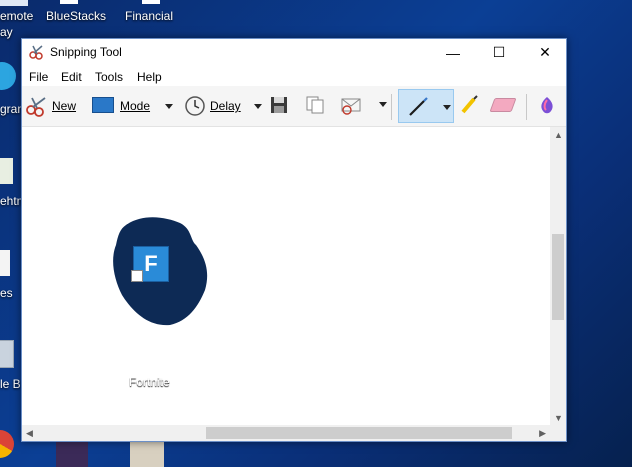  What do you see at coordinates (29, 433) in the screenshot?
I see `scroll-left-icon: ◀` at bounding box center [29, 433].